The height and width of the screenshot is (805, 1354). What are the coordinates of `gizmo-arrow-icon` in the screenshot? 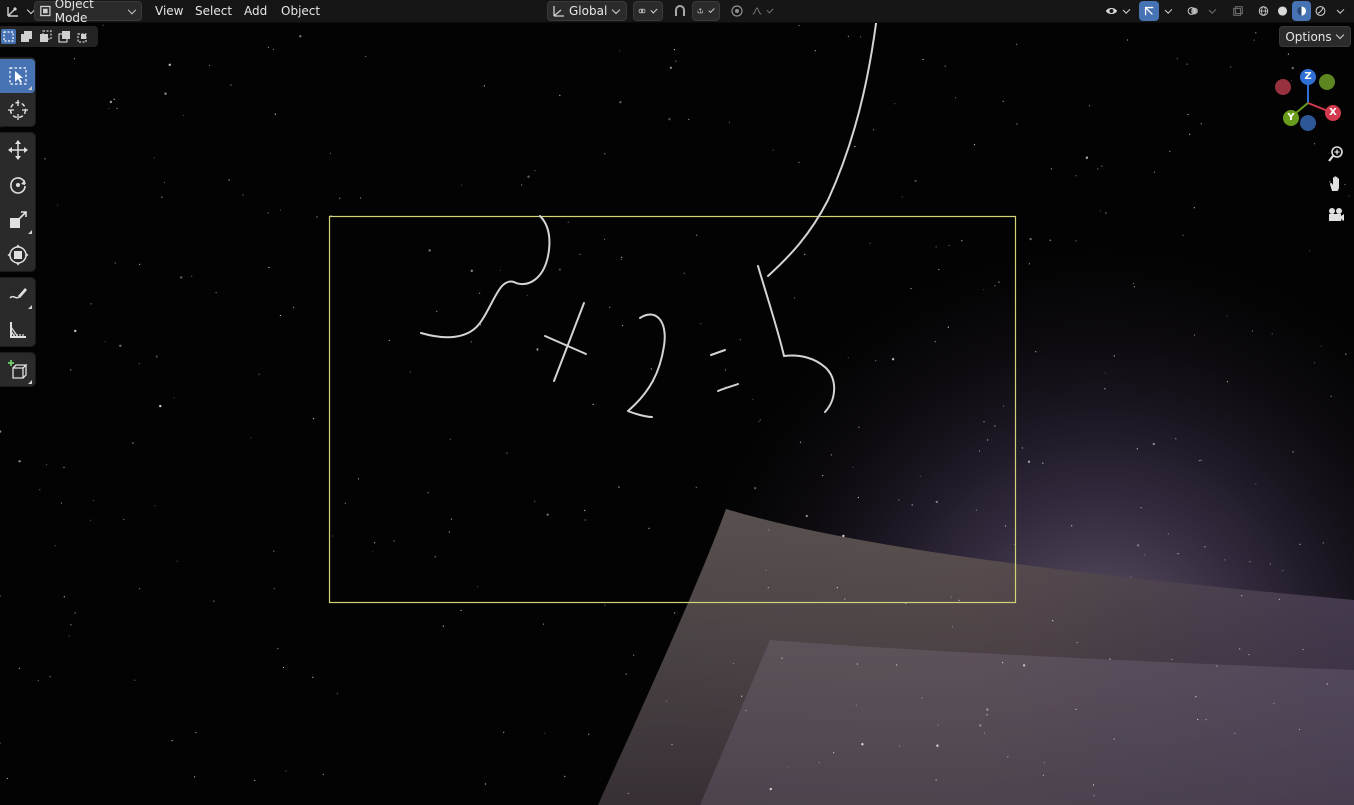 It's located at (1149, 11).